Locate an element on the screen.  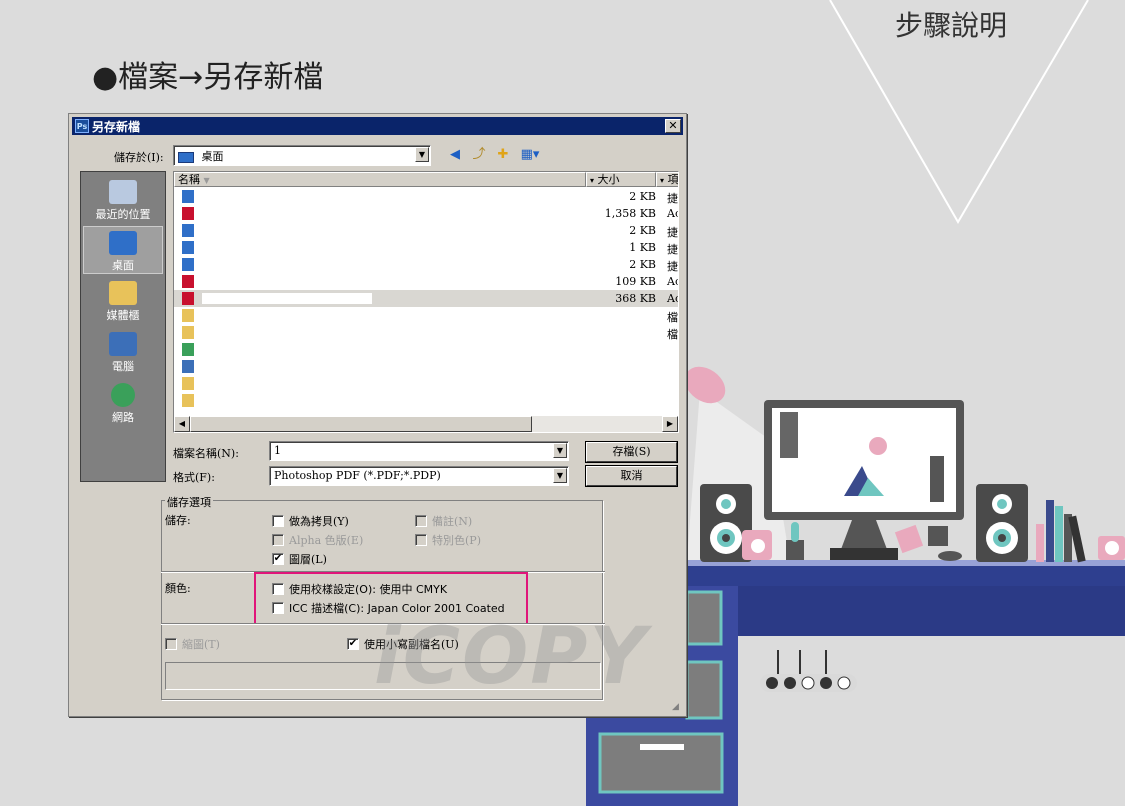
cancel-button: 取消 is located at coordinates (631, 476).